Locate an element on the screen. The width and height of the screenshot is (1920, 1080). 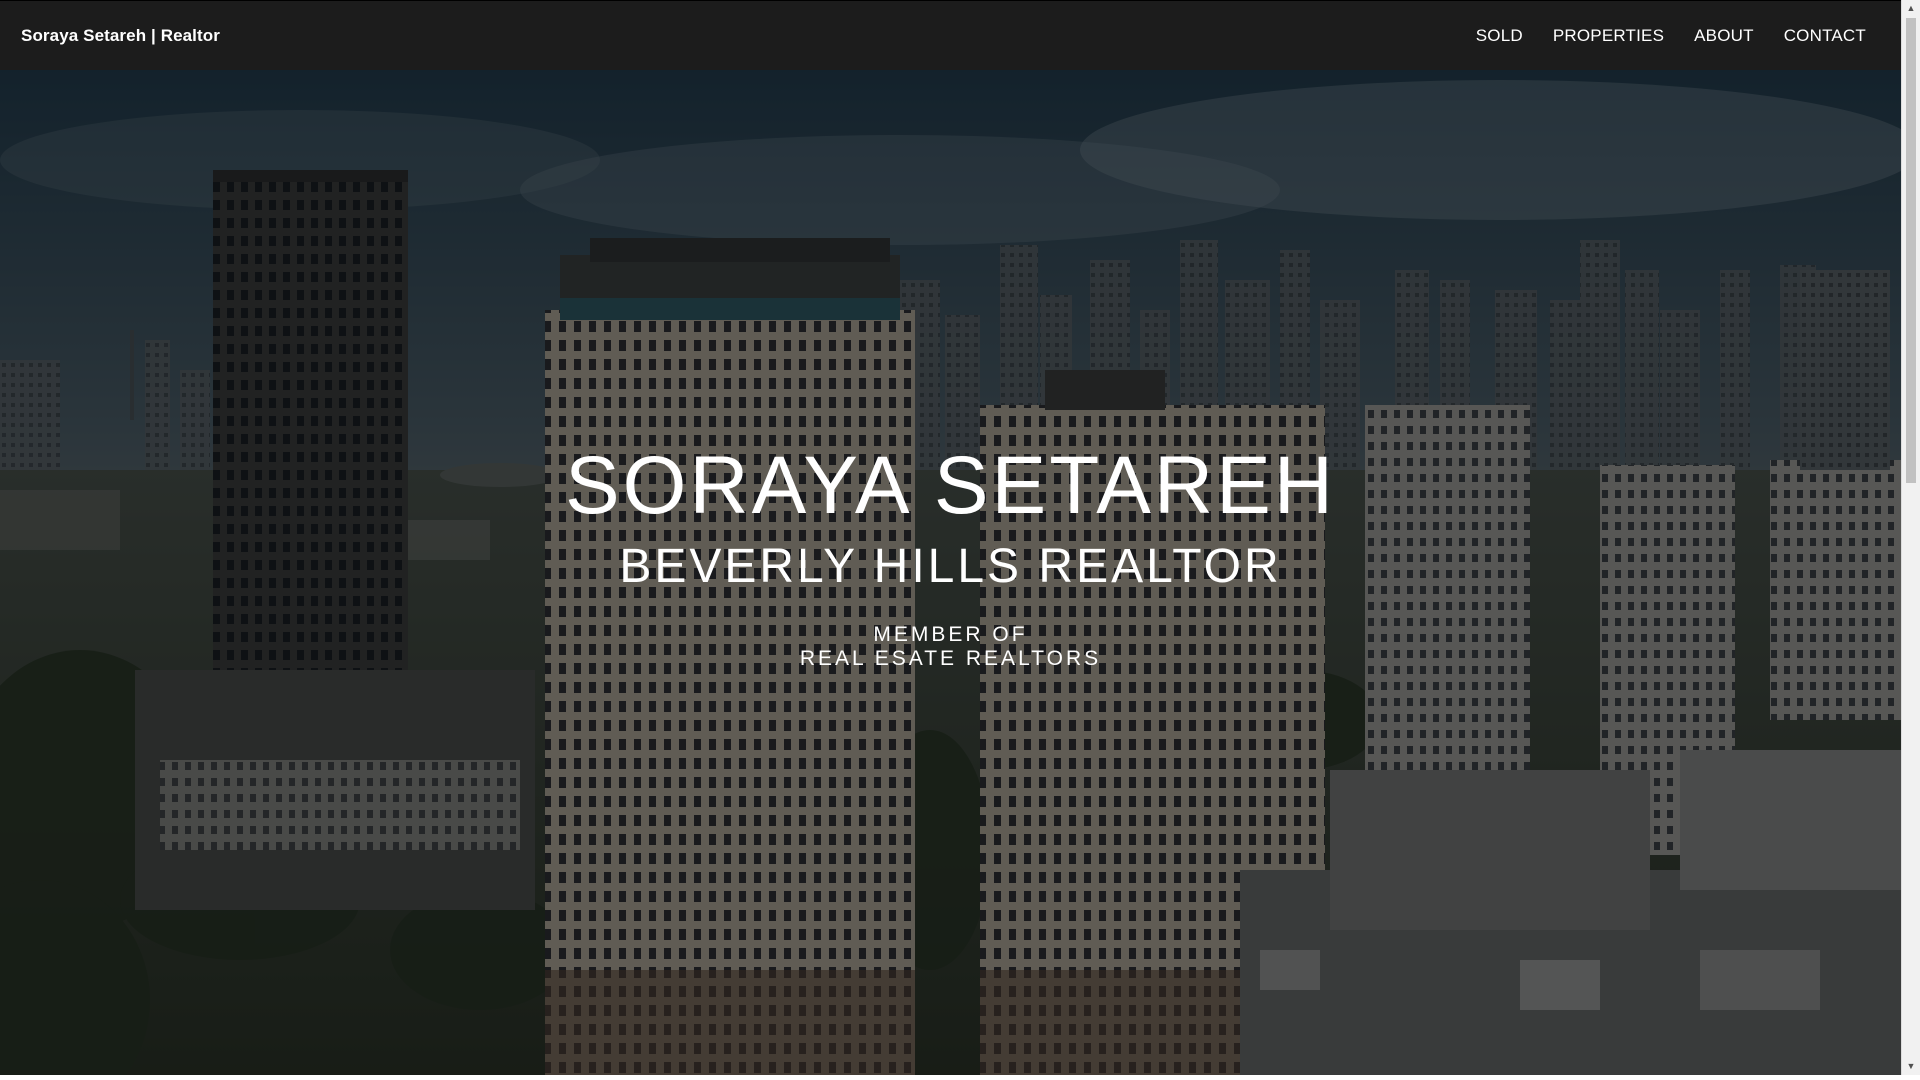
scroll-down-arrow-icon: ▼ is located at coordinates (1911, 1066).